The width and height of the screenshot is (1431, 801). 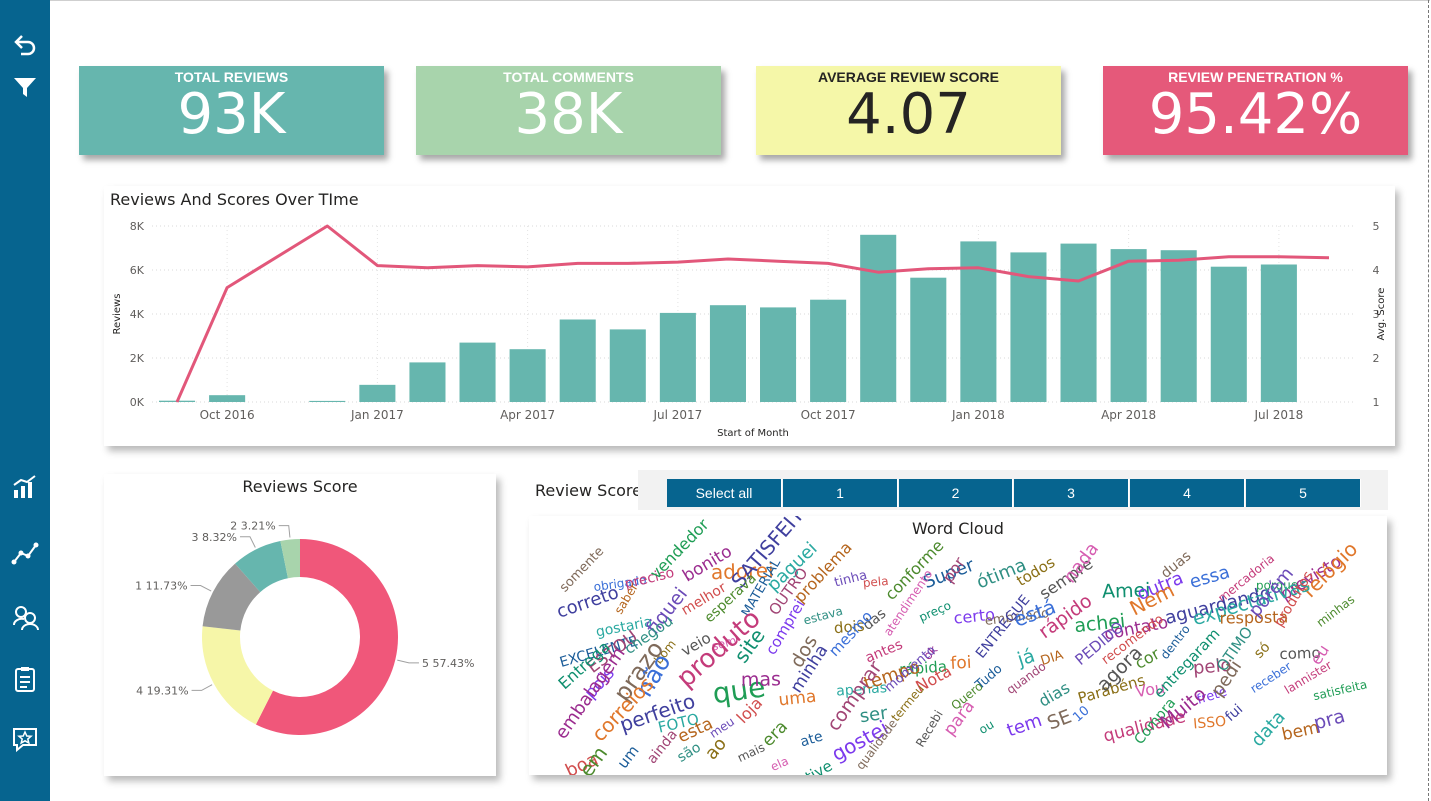 What do you see at coordinates (237, 675) in the screenshot?
I see `donut-slice` at bounding box center [237, 675].